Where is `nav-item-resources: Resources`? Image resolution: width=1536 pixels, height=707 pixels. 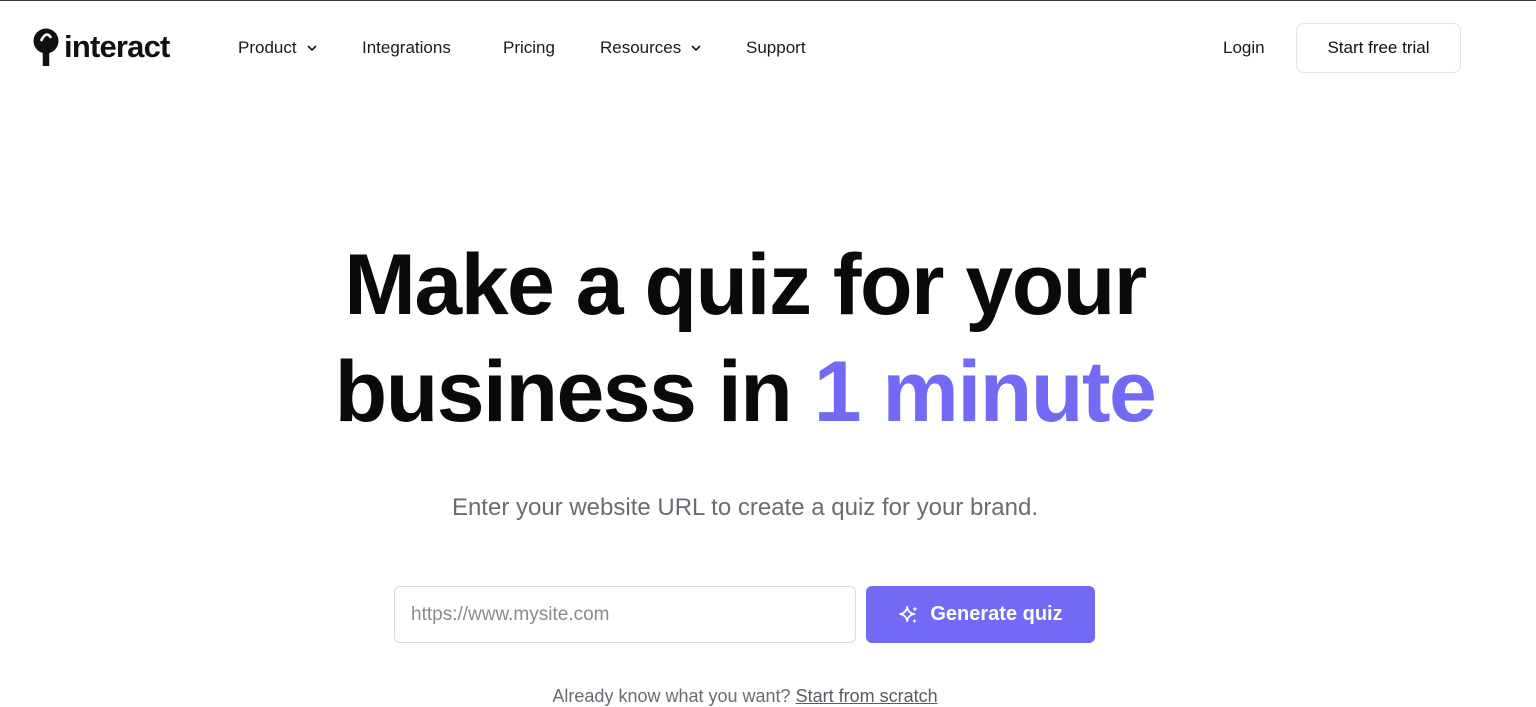 nav-item-resources: Resources is located at coordinates (651, 48).